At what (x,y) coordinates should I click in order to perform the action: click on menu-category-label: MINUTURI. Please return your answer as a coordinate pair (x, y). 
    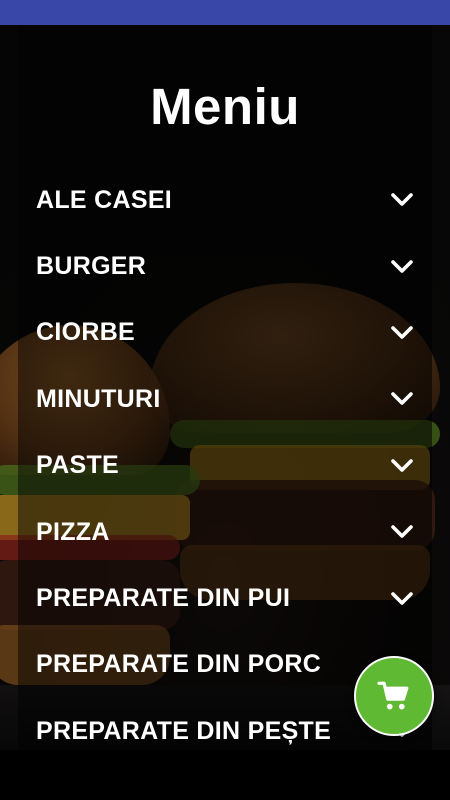
    Looking at the image, I should click on (98, 398).